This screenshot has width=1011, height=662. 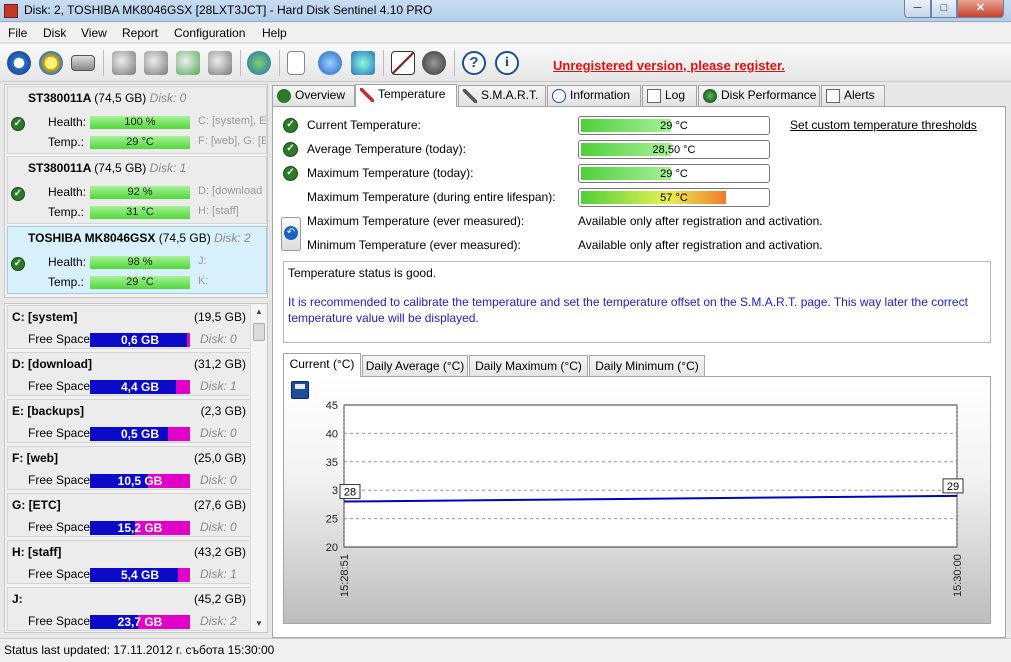 What do you see at coordinates (94, 33) in the screenshot?
I see `menu-view: View` at bounding box center [94, 33].